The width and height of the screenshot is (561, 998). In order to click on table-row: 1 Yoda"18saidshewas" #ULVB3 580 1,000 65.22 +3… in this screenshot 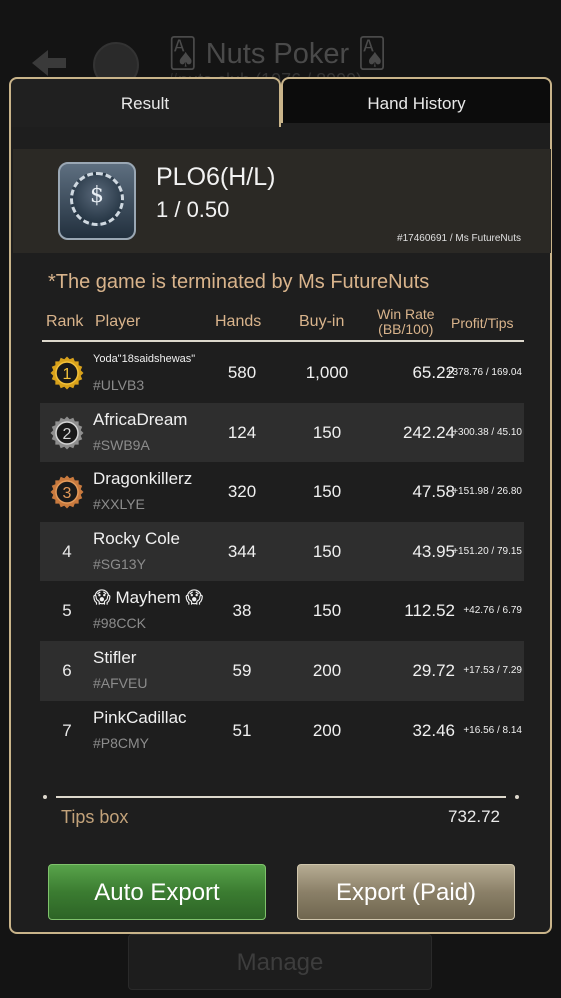, I will do `click(282, 373)`.